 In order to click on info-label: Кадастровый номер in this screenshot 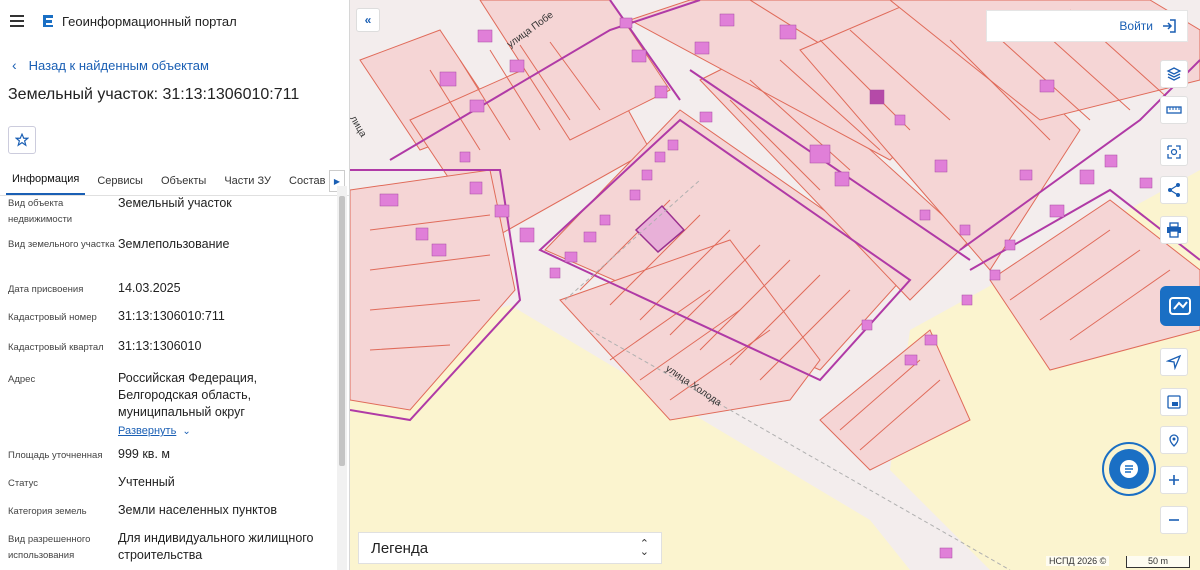, I will do `click(52, 317)`.